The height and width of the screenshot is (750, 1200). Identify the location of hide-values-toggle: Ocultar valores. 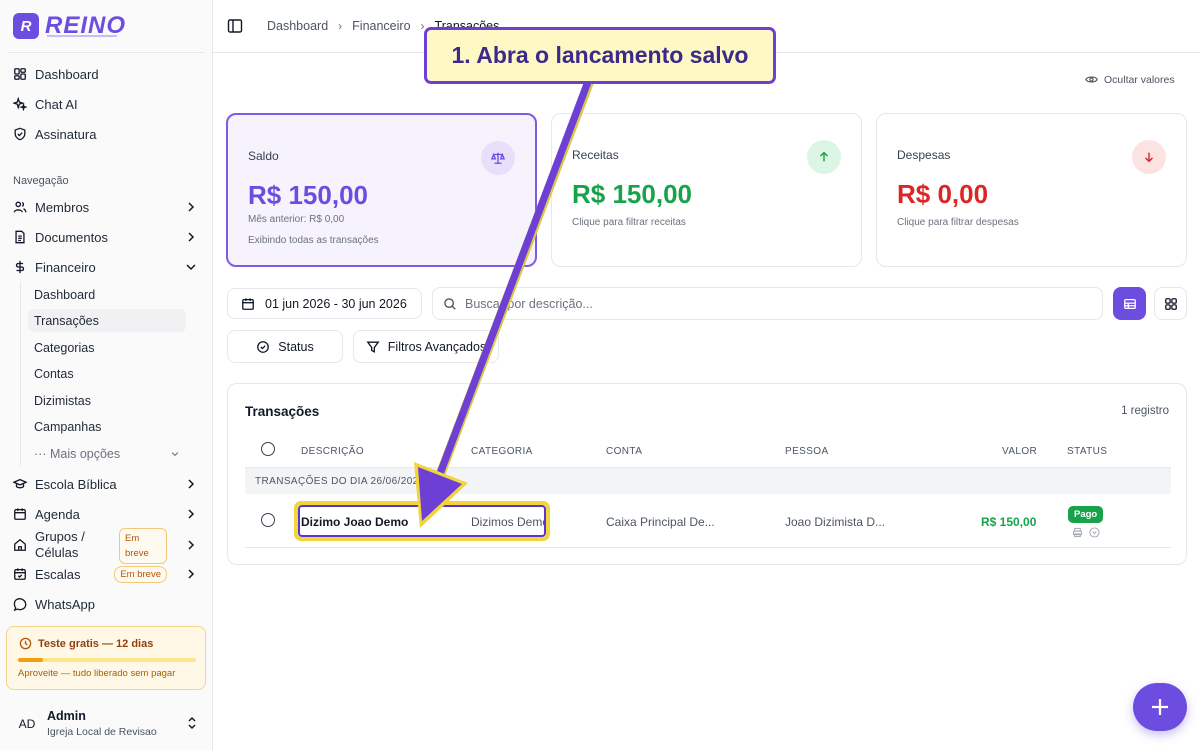
(1130, 79).